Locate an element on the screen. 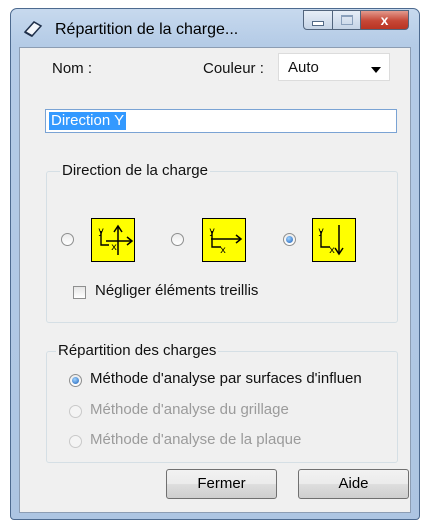 This screenshot has width=433, height=529. close-icon: x is located at coordinates (384, 20).